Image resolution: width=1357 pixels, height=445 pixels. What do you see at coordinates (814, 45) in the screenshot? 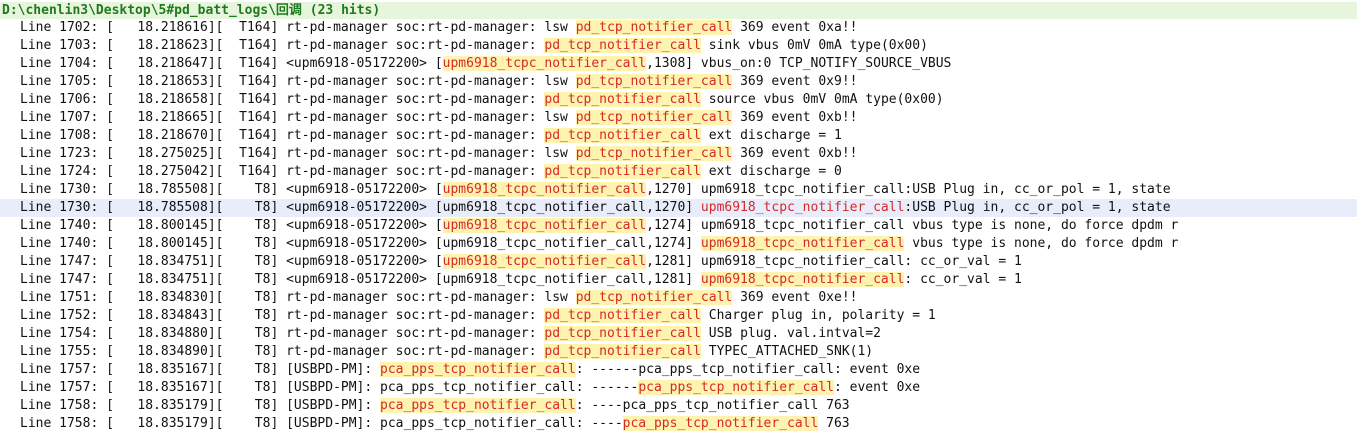
I see `line-suffix: sink vbus 0mV 0mA type(0x00)` at bounding box center [814, 45].